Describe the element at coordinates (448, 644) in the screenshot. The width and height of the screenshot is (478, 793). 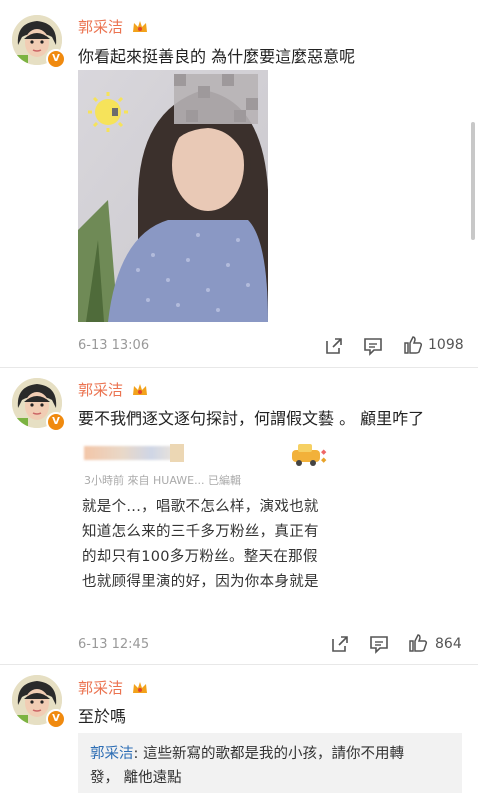
I see `like-count: 864` at that location.